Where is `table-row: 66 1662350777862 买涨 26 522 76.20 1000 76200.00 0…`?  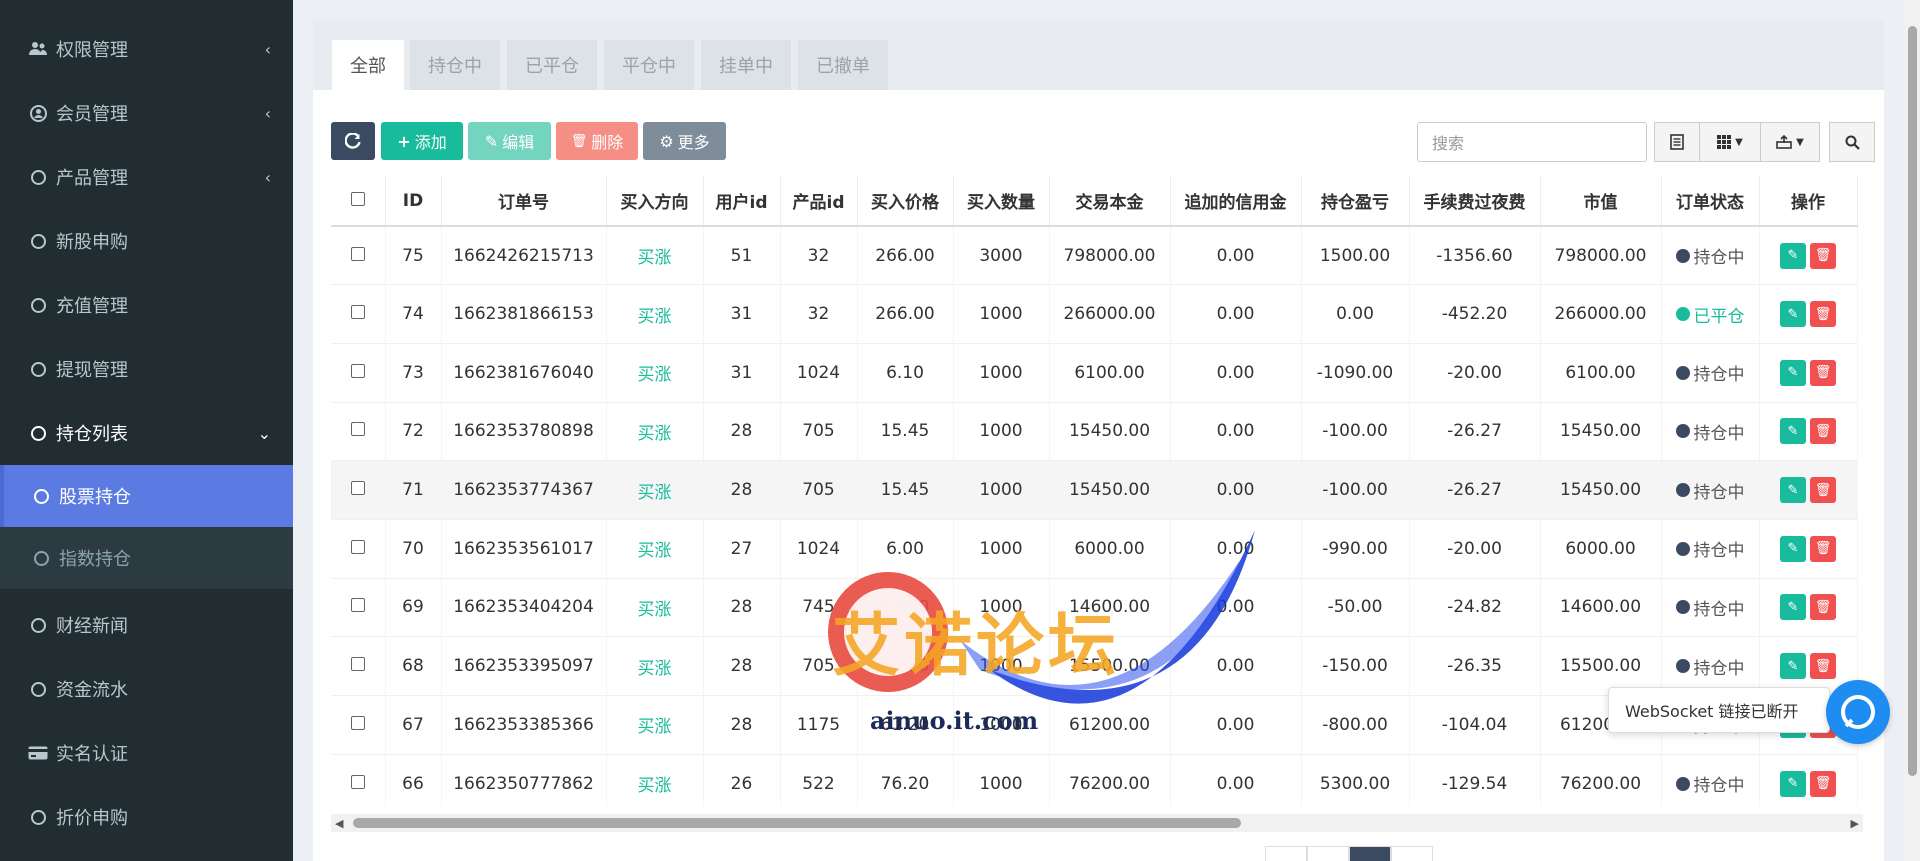
table-row: 66 1662350777862 买涨 26 522 76.20 1000 76200.00 0… is located at coordinates (1094, 780).